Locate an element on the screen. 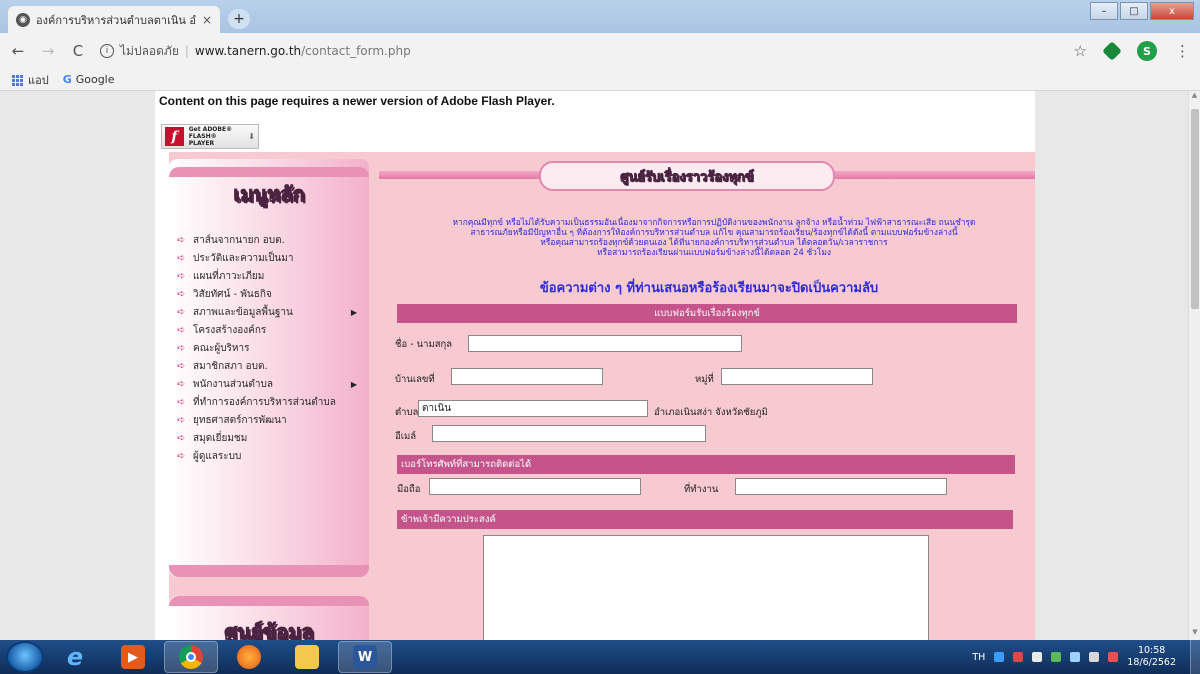 The width and height of the screenshot is (1200, 674). firefox-icon is located at coordinates (249, 657).